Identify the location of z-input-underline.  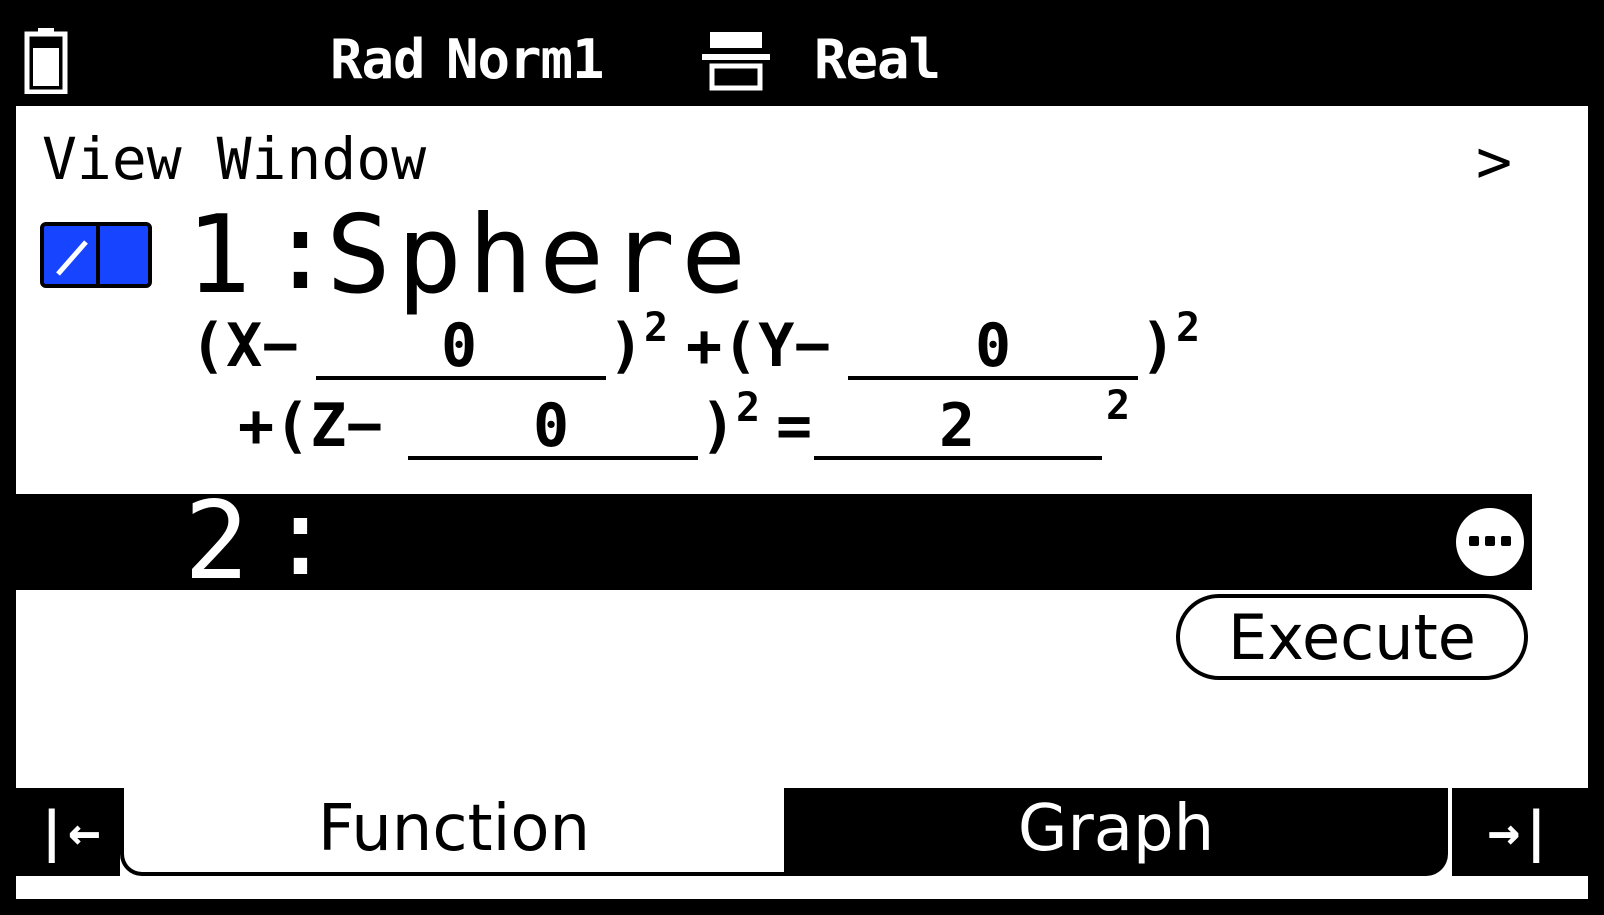
(553, 458).